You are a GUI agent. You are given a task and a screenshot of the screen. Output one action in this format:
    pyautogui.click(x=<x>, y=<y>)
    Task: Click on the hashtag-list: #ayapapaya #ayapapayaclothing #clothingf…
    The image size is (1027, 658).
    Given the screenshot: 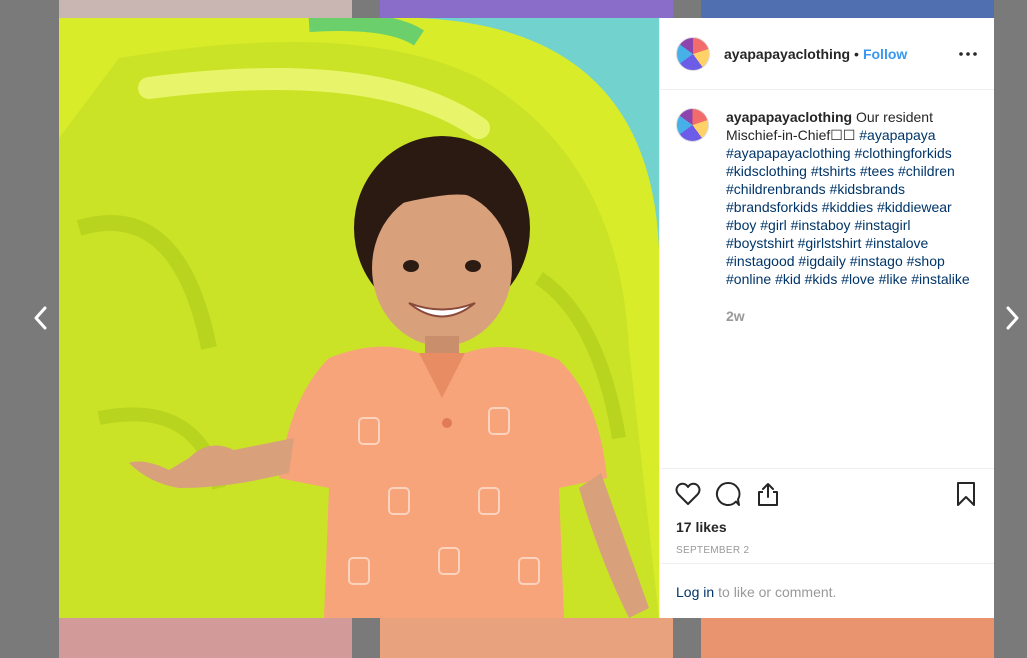 What is the action you would take?
    pyautogui.click(x=848, y=207)
    